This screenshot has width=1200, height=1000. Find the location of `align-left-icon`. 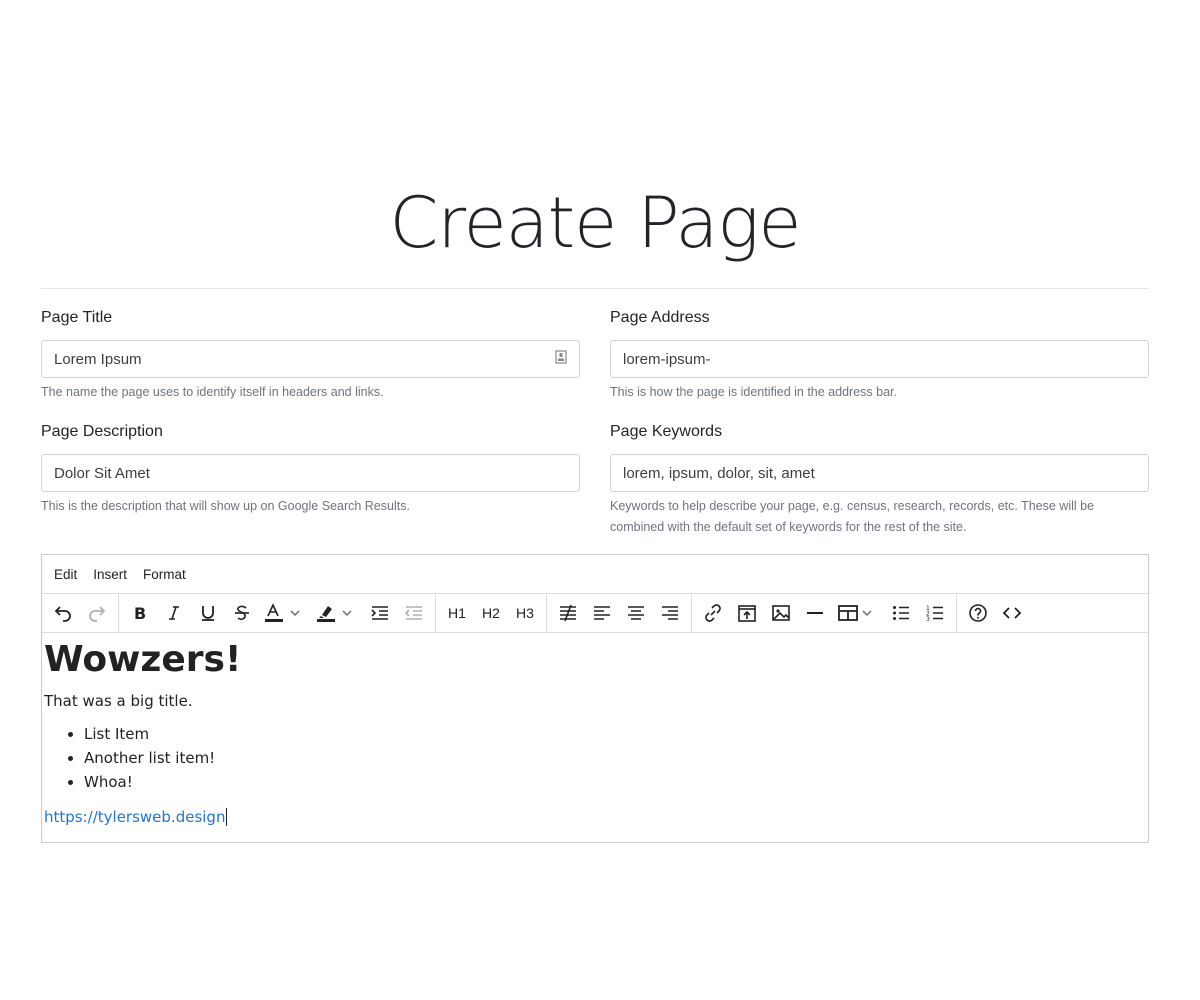

align-left-icon is located at coordinates (602, 613).